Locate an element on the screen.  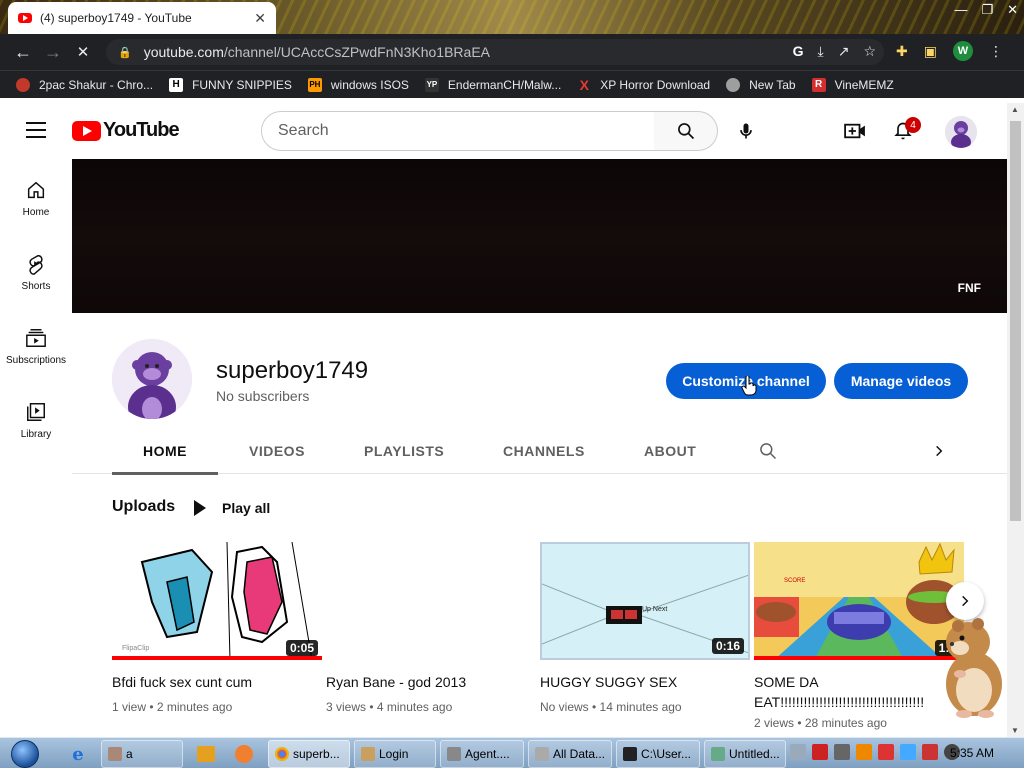
video-thumbnail: FlipaClip 0:05 is located at coordinates (217, 601).